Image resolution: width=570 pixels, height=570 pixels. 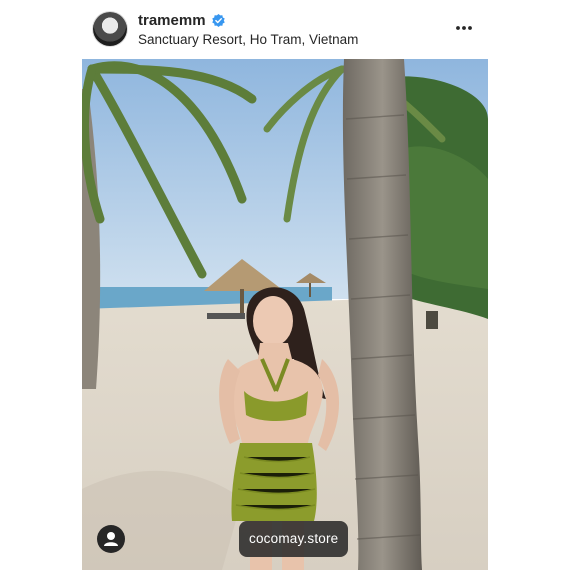 I want to click on person-face, so click(x=273, y=321).